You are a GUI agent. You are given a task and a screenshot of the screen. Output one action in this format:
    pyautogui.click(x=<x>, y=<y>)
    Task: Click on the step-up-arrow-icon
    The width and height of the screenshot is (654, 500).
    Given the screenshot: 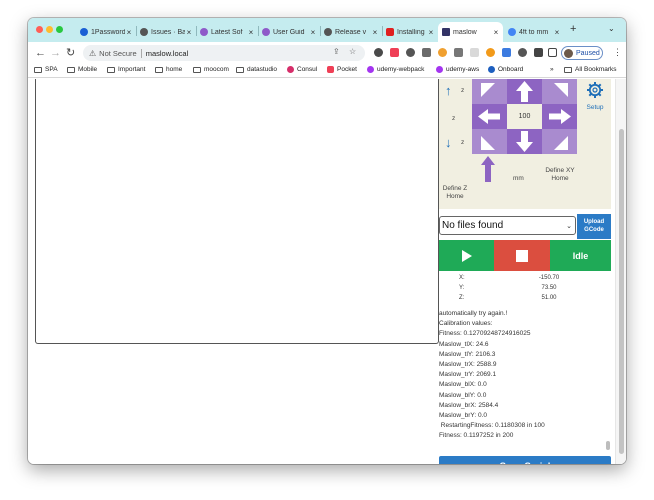 What is the action you would take?
    pyautogui.click(x=488, y=169)
    